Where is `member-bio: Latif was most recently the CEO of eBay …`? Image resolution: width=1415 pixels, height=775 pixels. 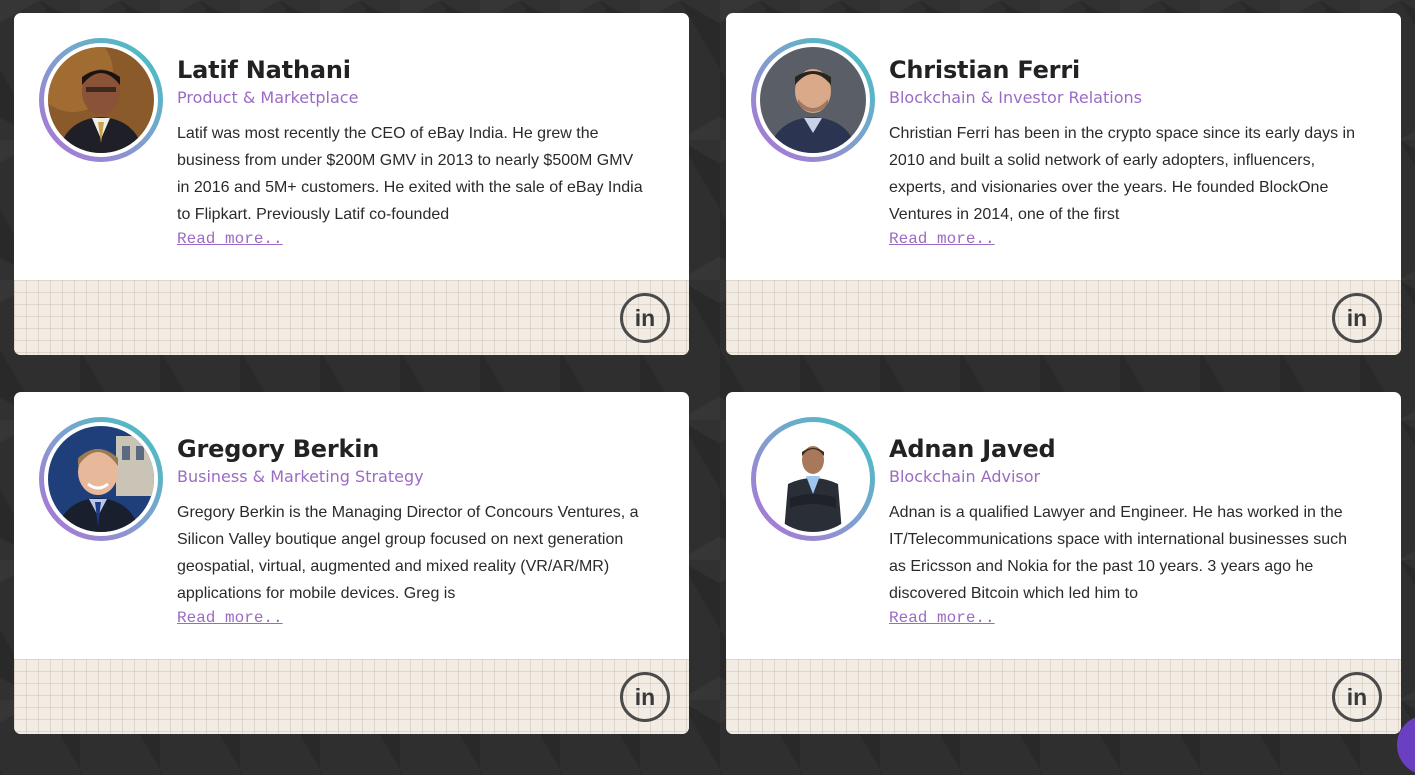 member-bio: Latif was most recently the CEO of eBay … is located at coordinates (410, 174).